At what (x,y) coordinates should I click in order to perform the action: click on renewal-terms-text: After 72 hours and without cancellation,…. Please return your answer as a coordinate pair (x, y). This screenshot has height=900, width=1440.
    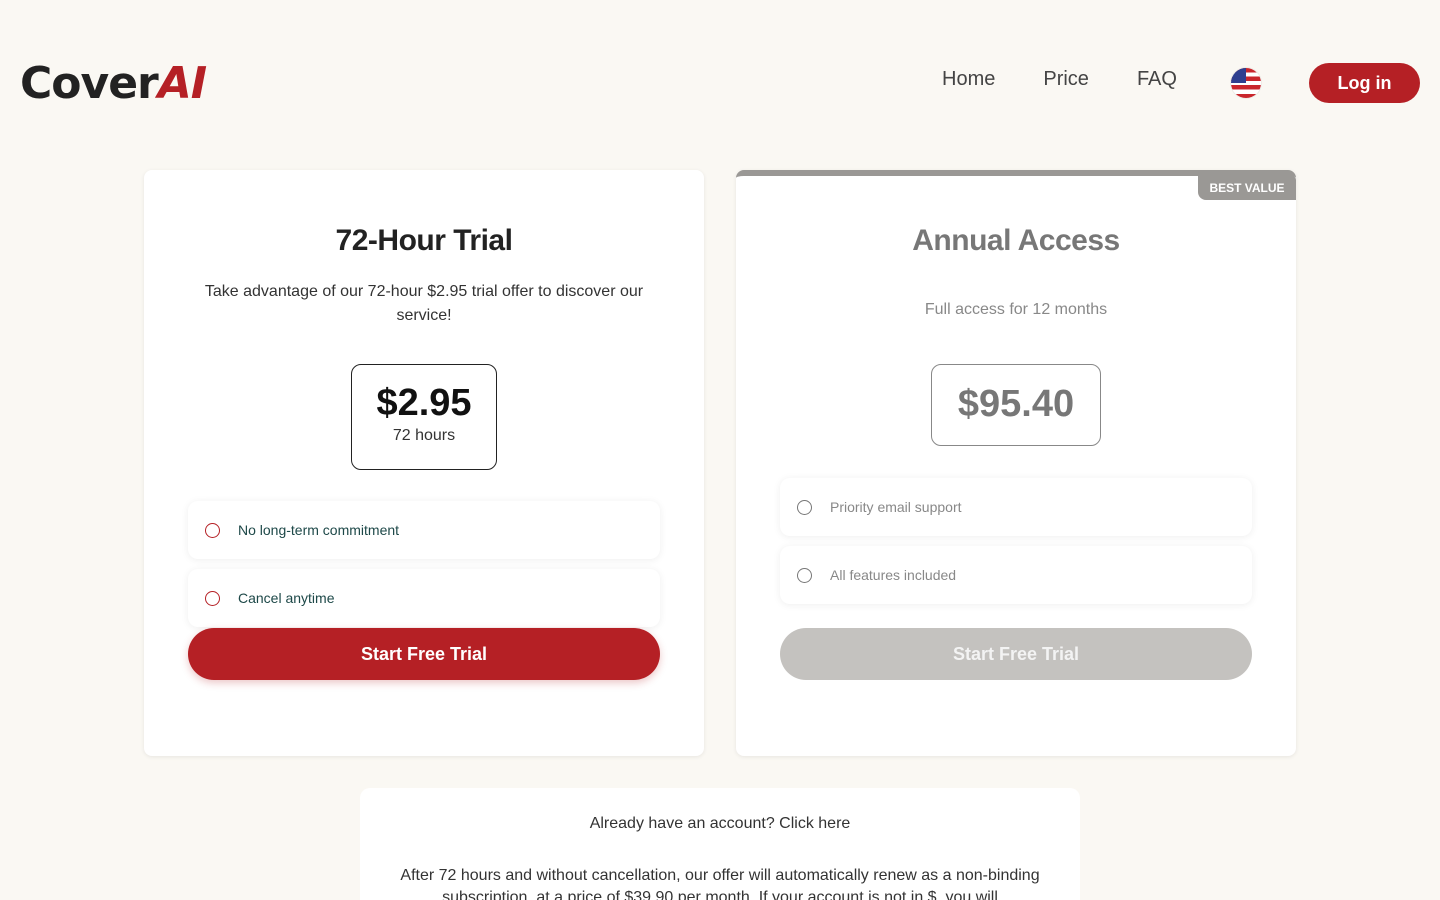
    Looking at the image, I should click on (720, 883).